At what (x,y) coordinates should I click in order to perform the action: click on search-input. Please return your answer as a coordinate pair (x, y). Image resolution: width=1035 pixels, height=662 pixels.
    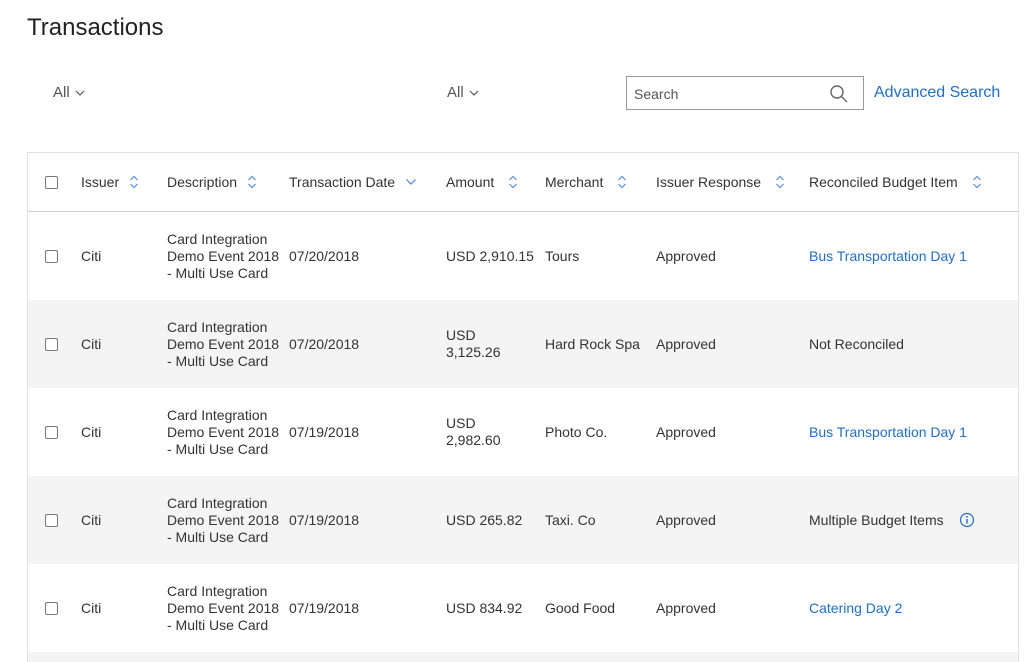
    Looking at the image, I should click on (729, 94).